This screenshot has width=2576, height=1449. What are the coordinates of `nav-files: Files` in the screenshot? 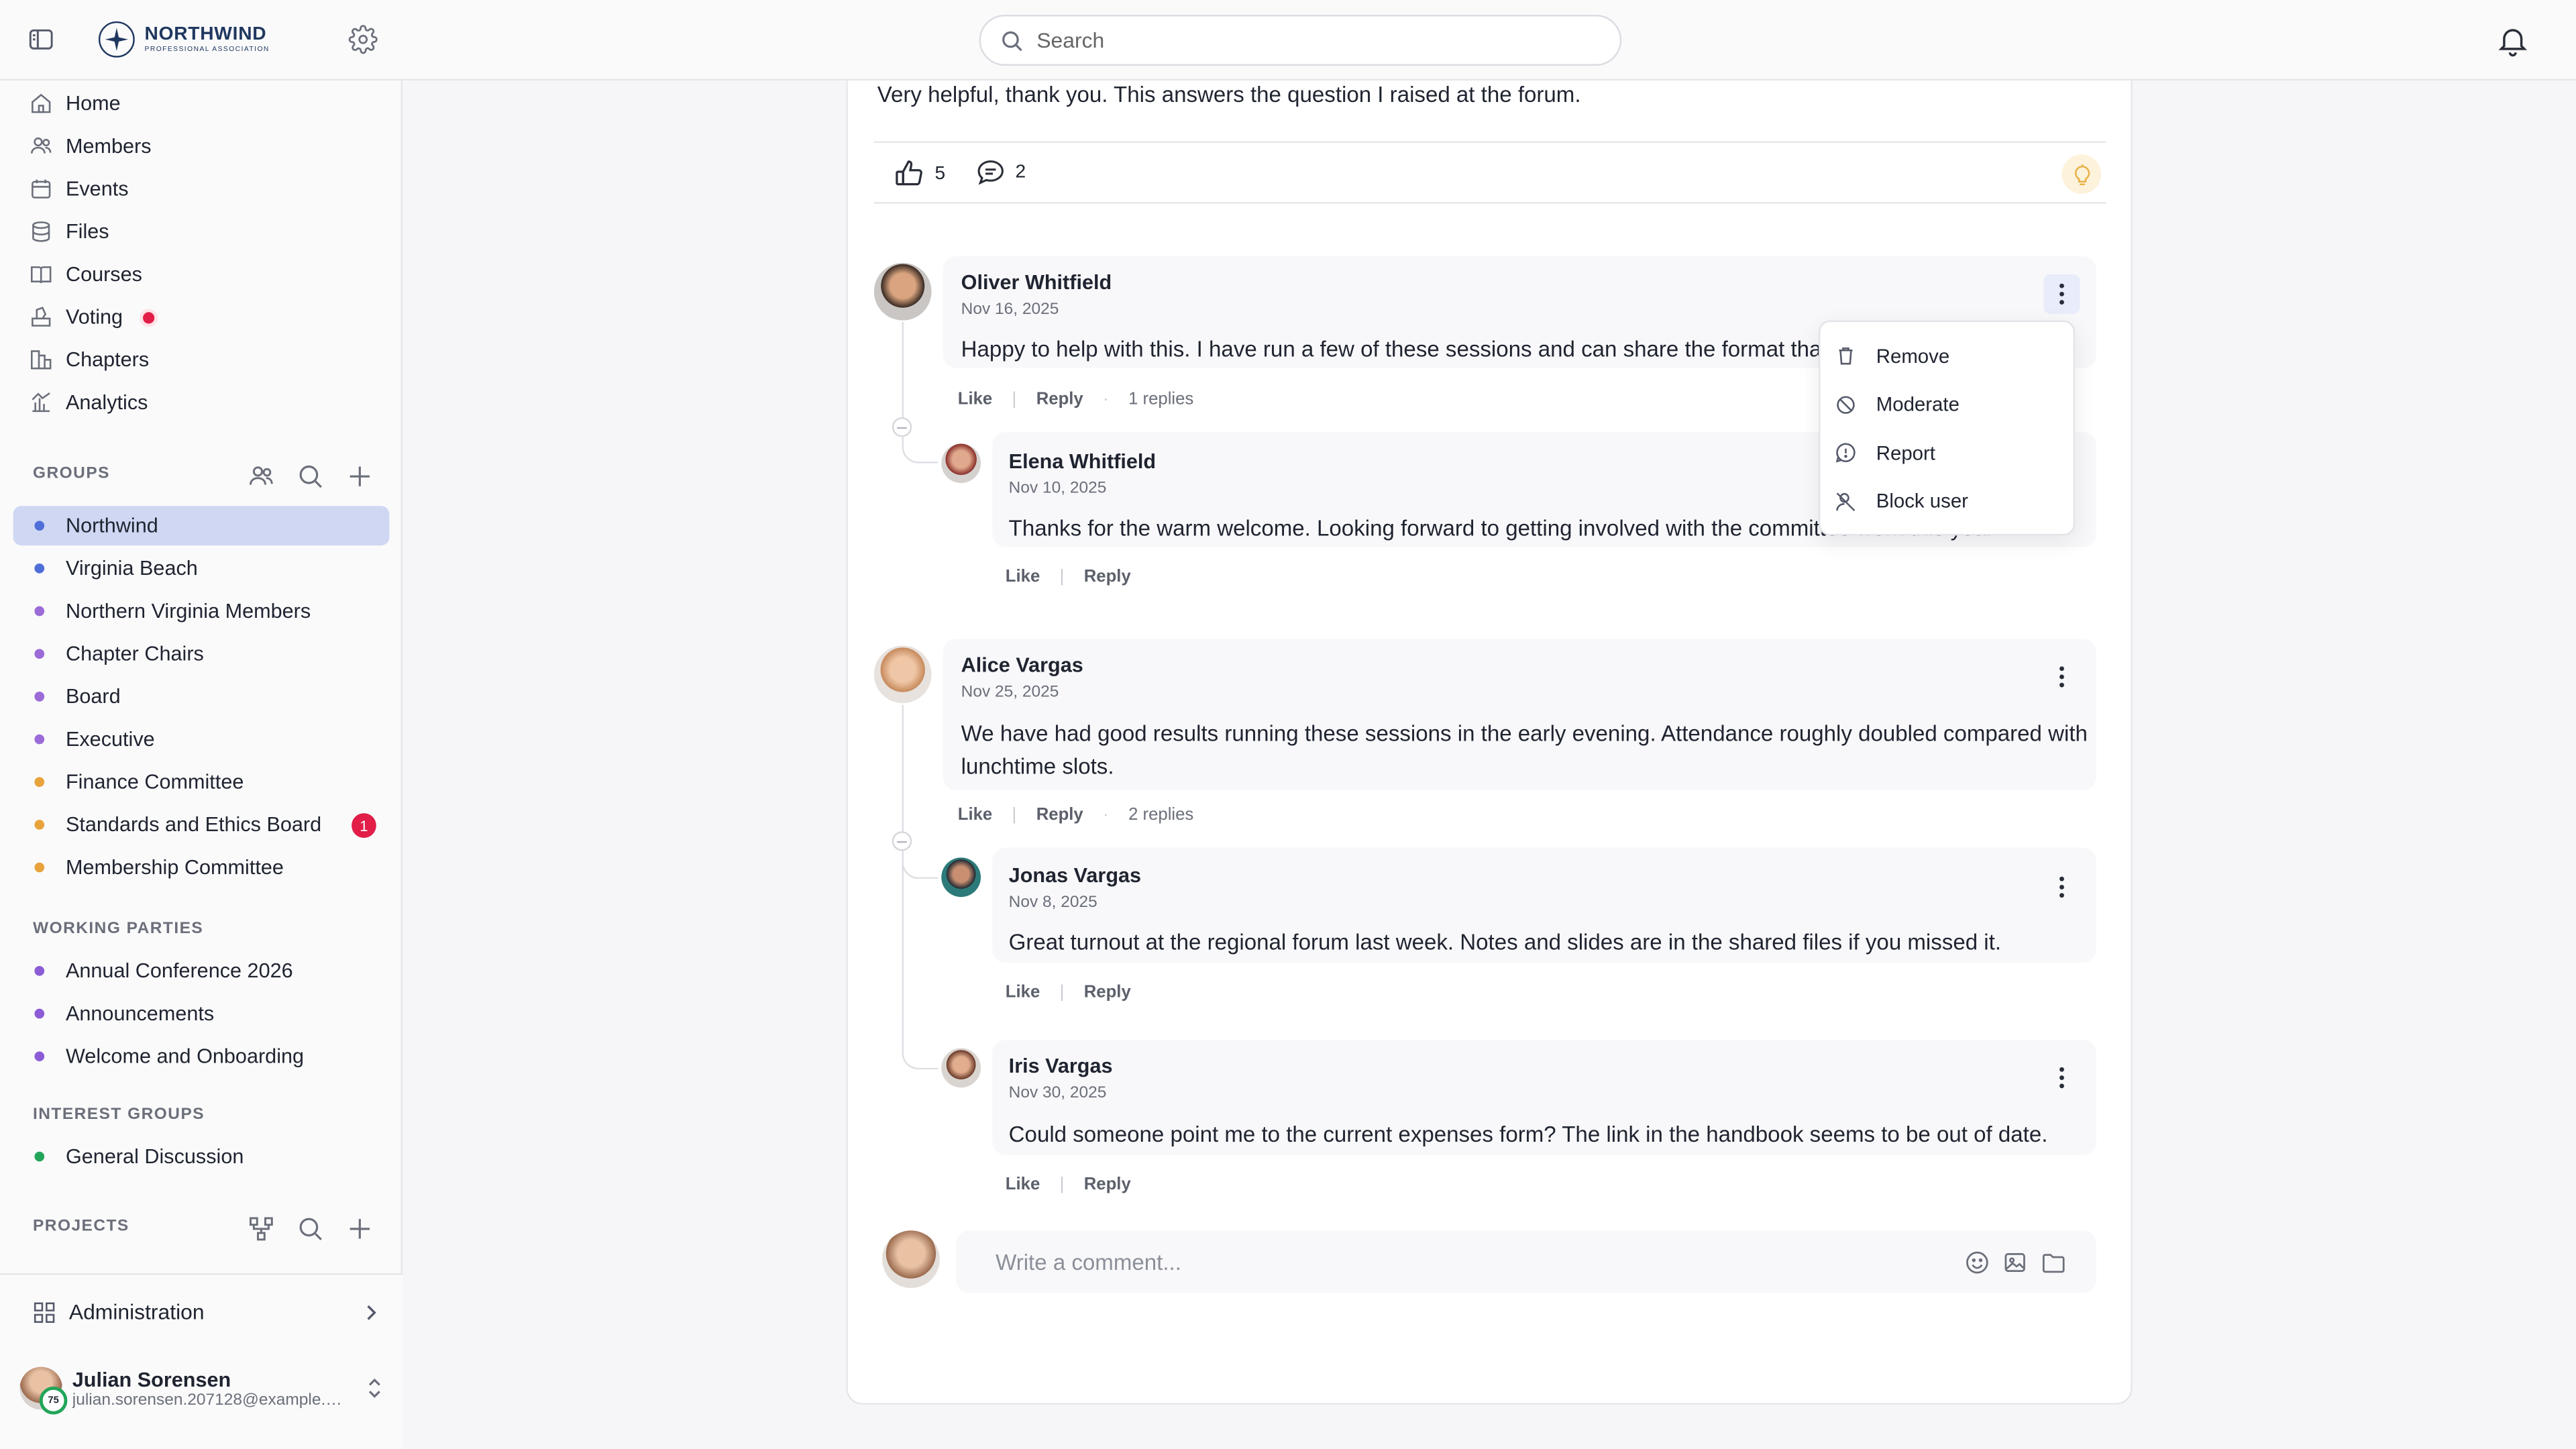 It's located at (69, 231).